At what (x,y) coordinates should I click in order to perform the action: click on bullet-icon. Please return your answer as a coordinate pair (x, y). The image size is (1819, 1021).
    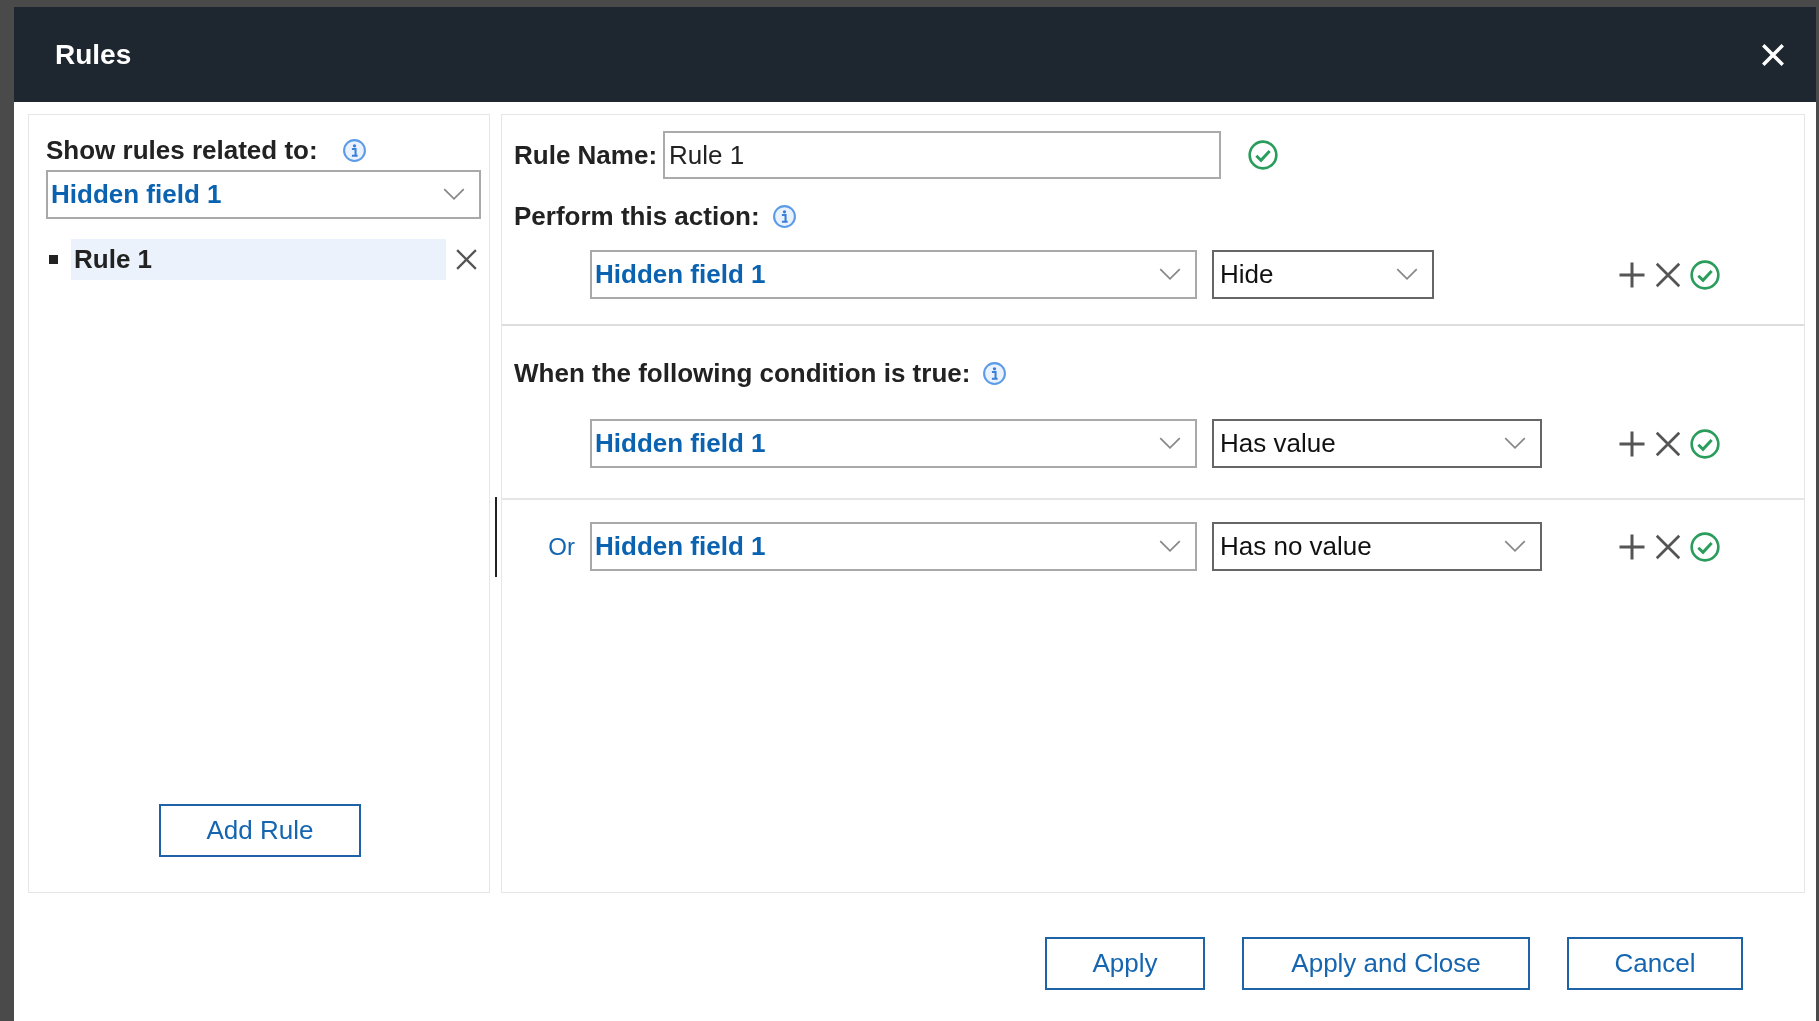
    Looking at the image, I should click on (53, 259).